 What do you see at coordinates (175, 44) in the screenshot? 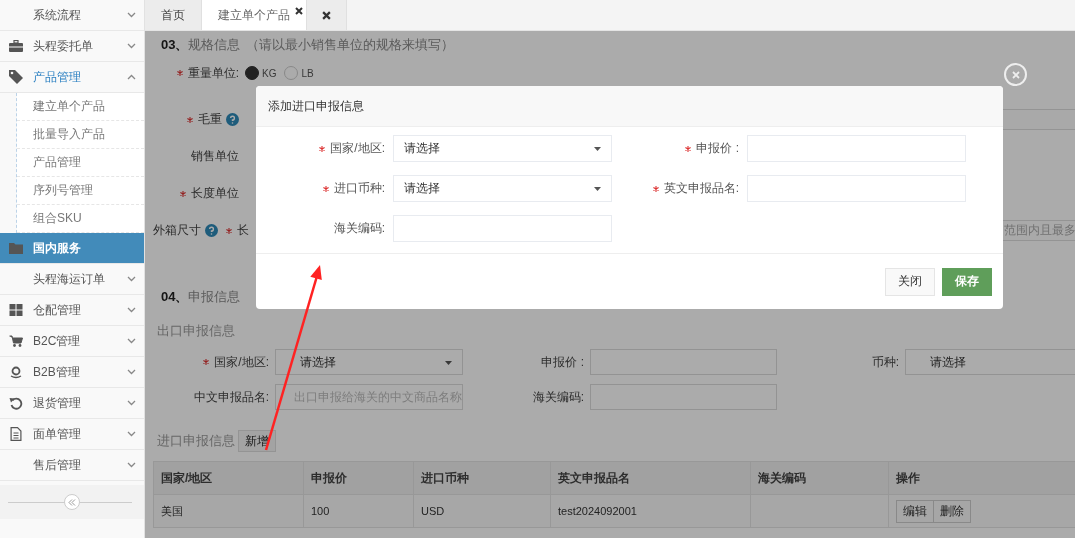
I see `section-number: 03、` at bounding box center [175, 44].